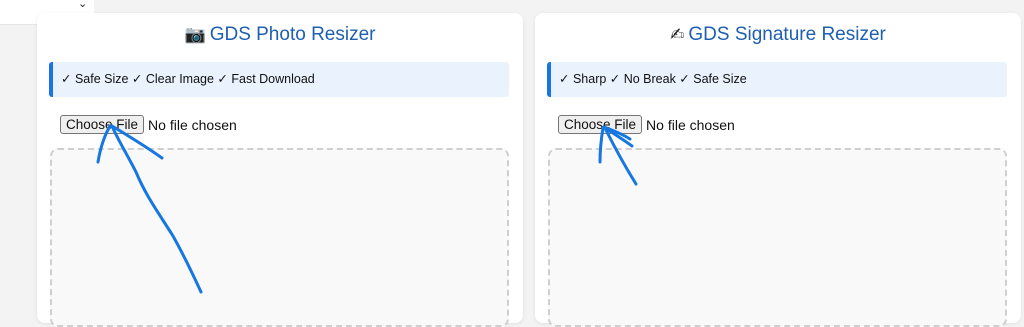  What do you see at coordinates (600, 124) in the screenshot?
I see `signature-choose-file-button: Choose File` at bounding box center [600, 124].